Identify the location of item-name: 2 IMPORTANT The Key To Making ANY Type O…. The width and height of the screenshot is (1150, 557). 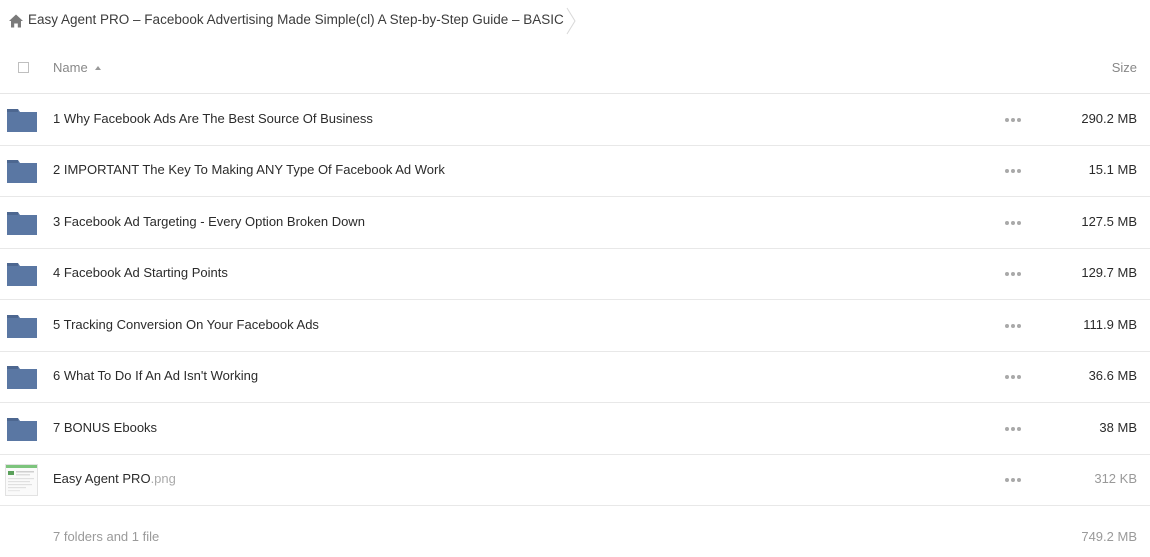
(249, 169).